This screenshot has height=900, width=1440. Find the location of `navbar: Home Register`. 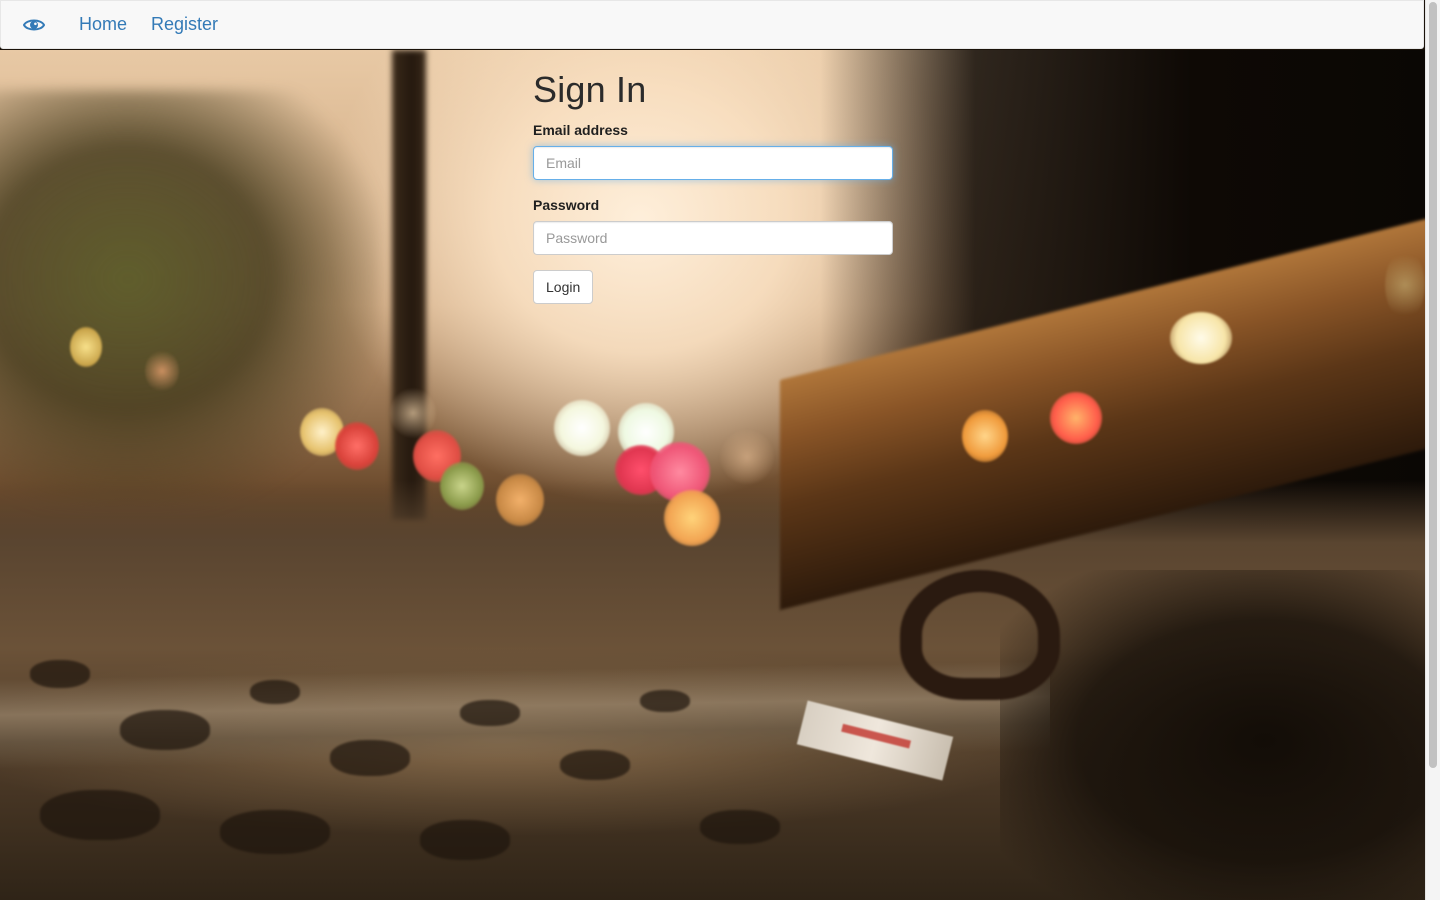

navbar: Home Register is located at coordinates (712, 24).